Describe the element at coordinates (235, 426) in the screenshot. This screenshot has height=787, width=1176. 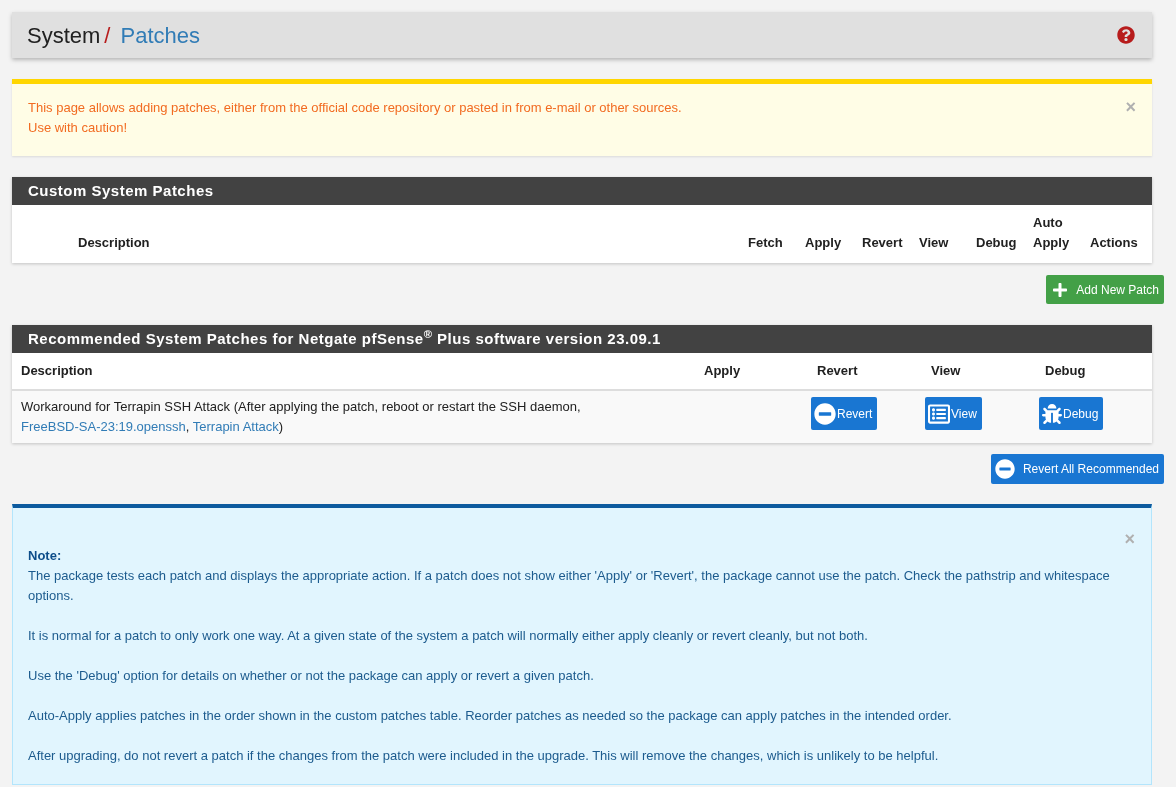
I see `link: Terrapin Attack` at that location.